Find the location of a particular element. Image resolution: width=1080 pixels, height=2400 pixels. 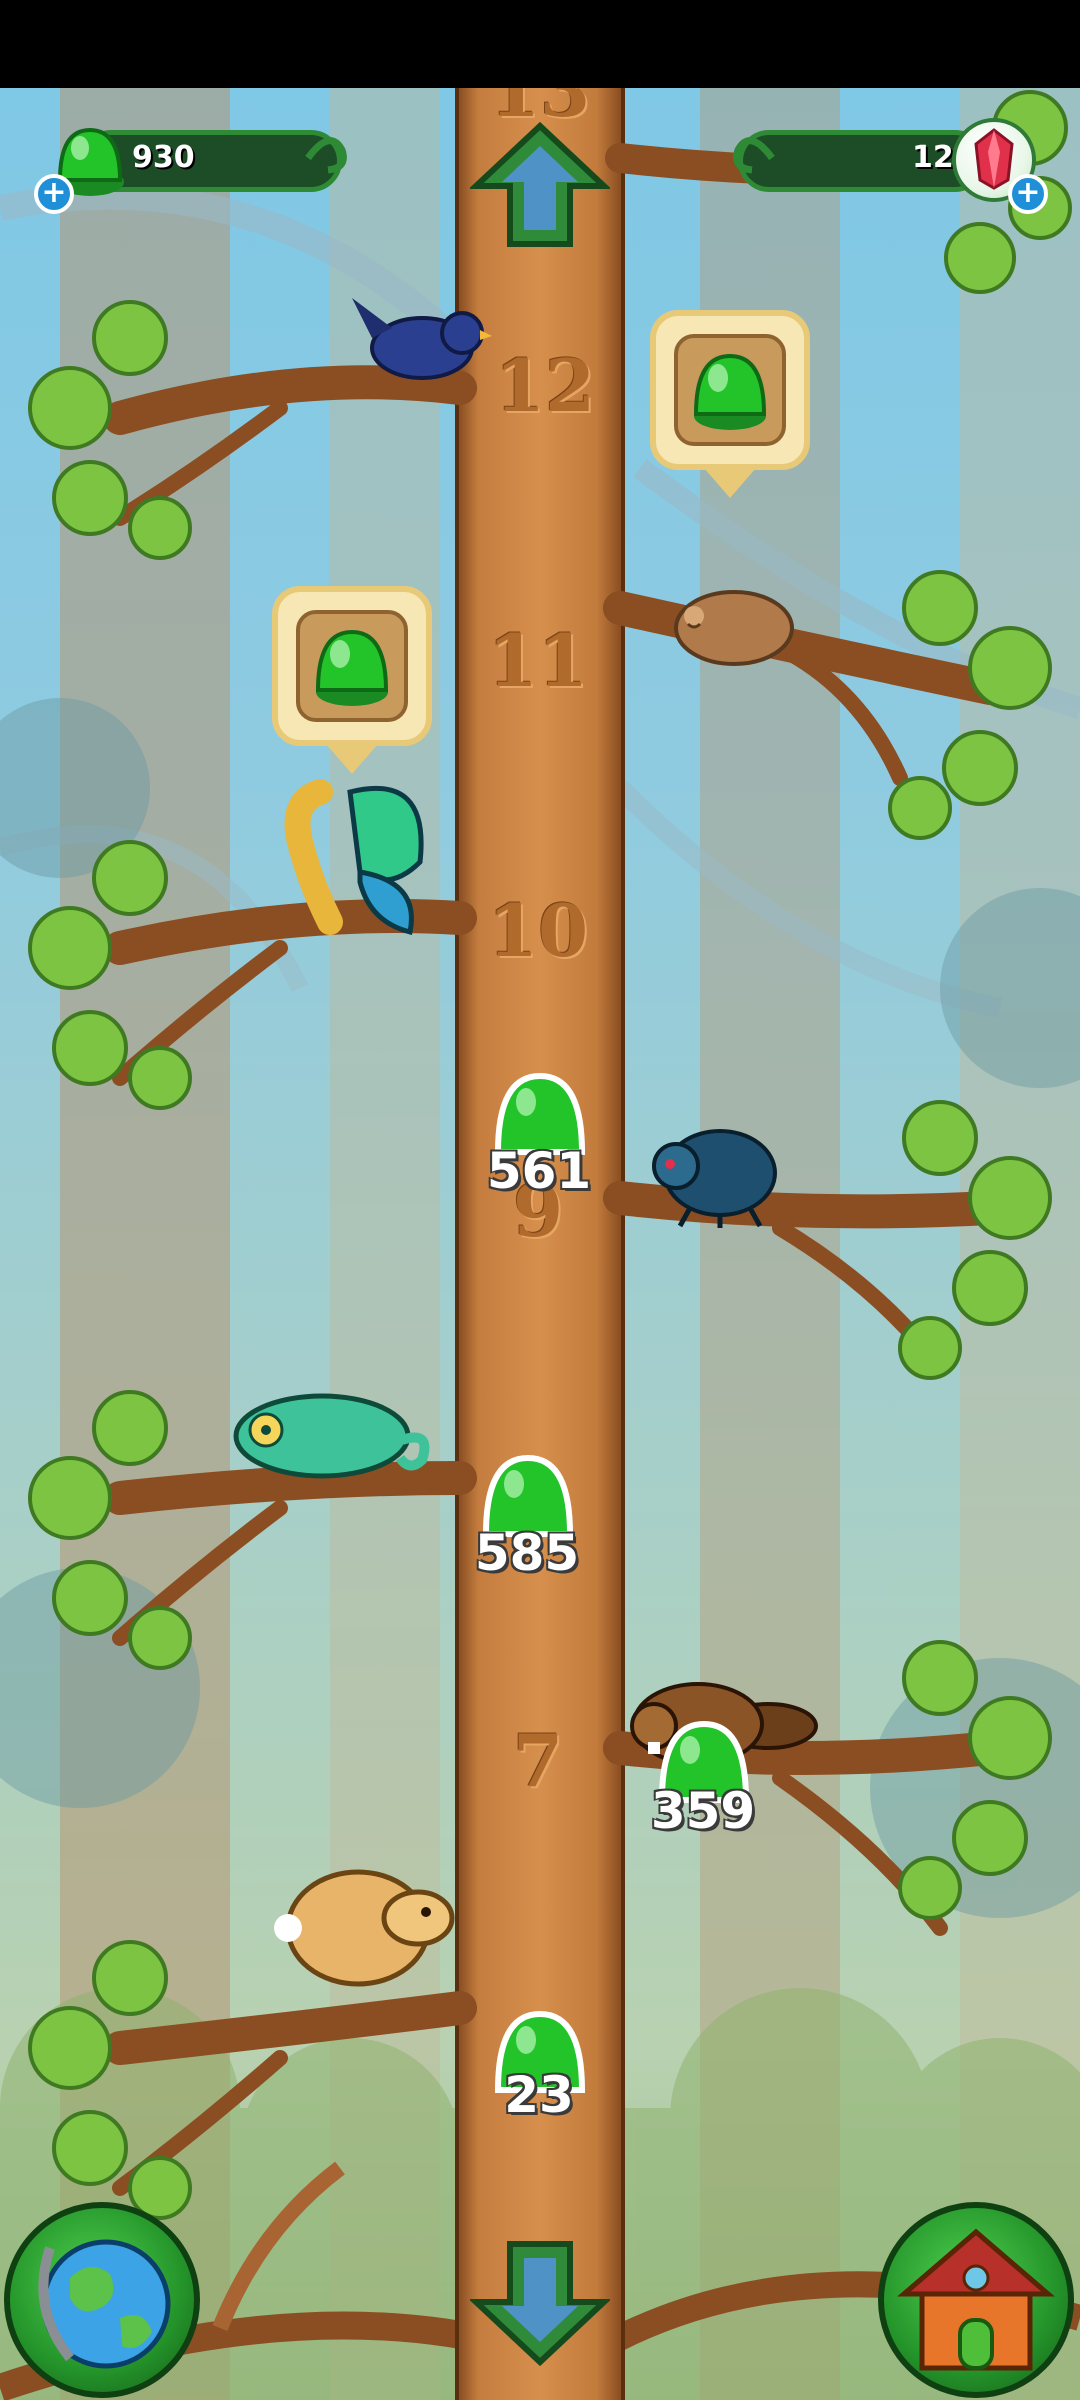

bird-animal is located at coordinates (422, 338).